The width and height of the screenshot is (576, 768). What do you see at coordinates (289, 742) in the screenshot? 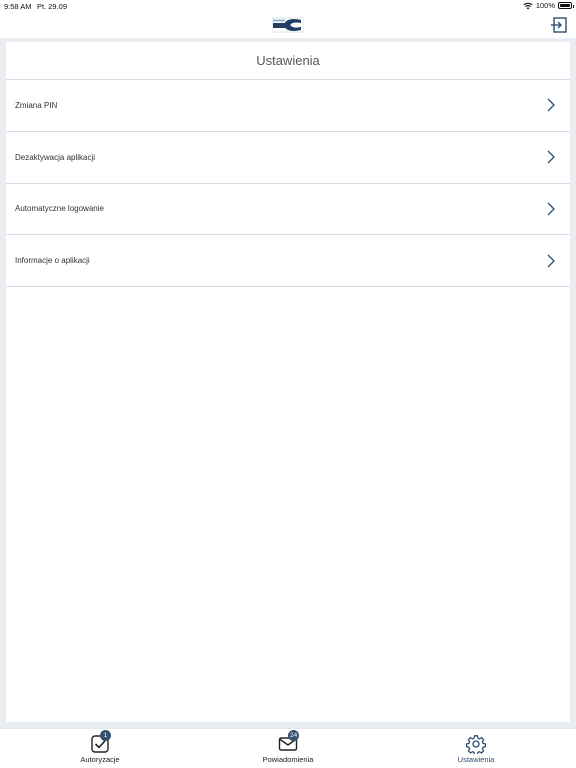
I see `tab-icon-wrap: 24` at bounding box center [289, 742].